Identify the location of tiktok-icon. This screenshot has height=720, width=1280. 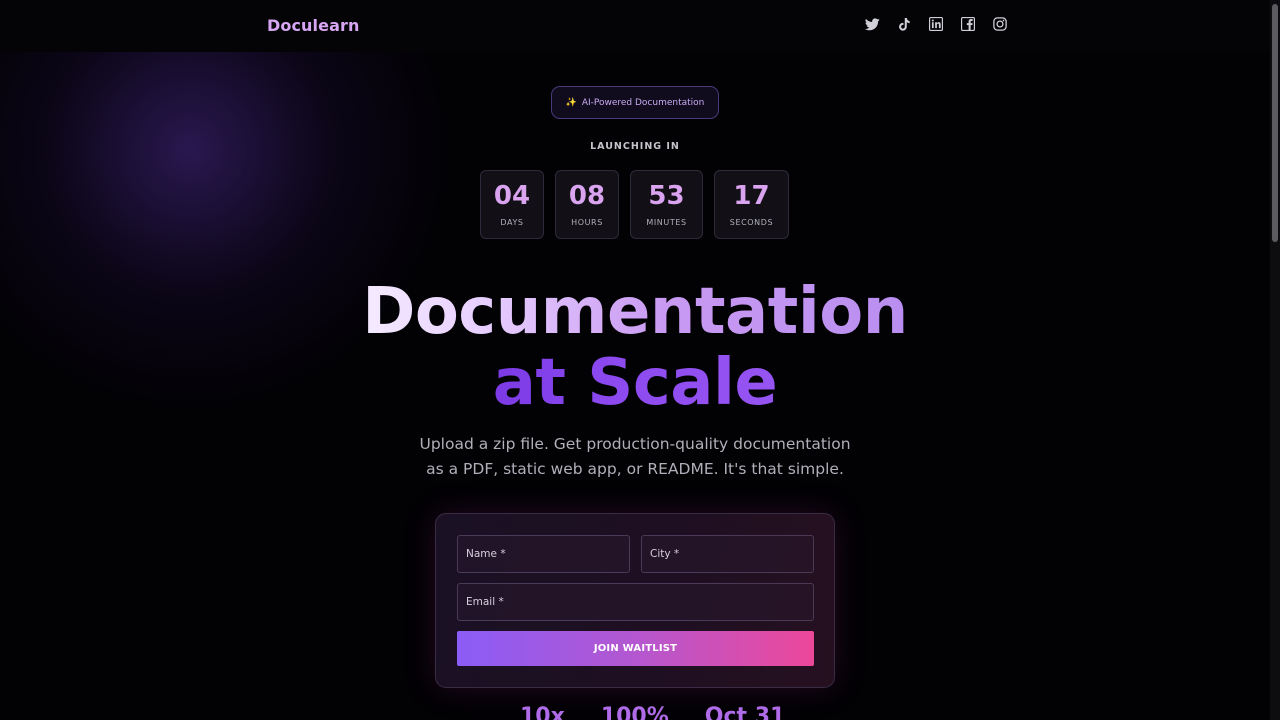
(904, 24).